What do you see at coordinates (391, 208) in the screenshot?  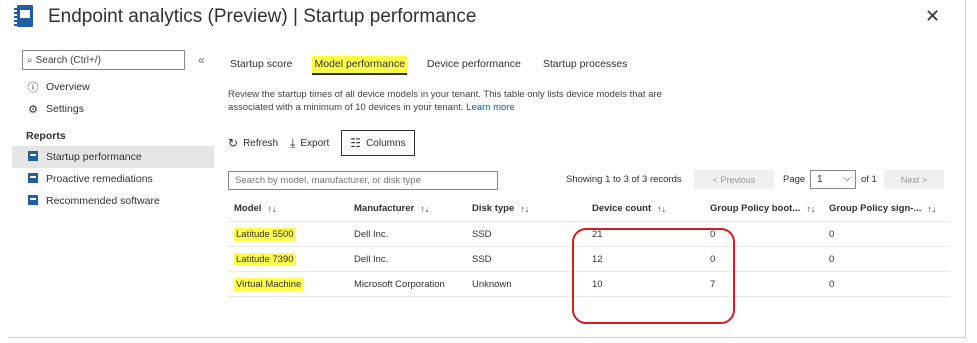 I see `column-header-manufacturer: Manufacturer ↑↓` at bounding box center [391, 208].